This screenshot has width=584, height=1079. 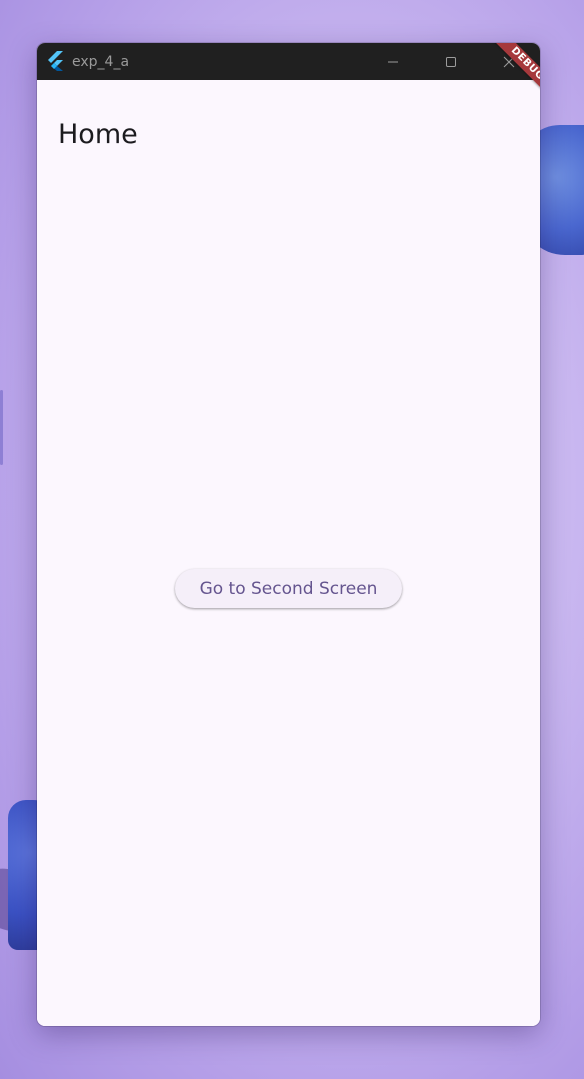 What do you see at coordinates (1, 427) in the screenshot?
I see `wallpaper-shape` at bounding box center [1, 427].